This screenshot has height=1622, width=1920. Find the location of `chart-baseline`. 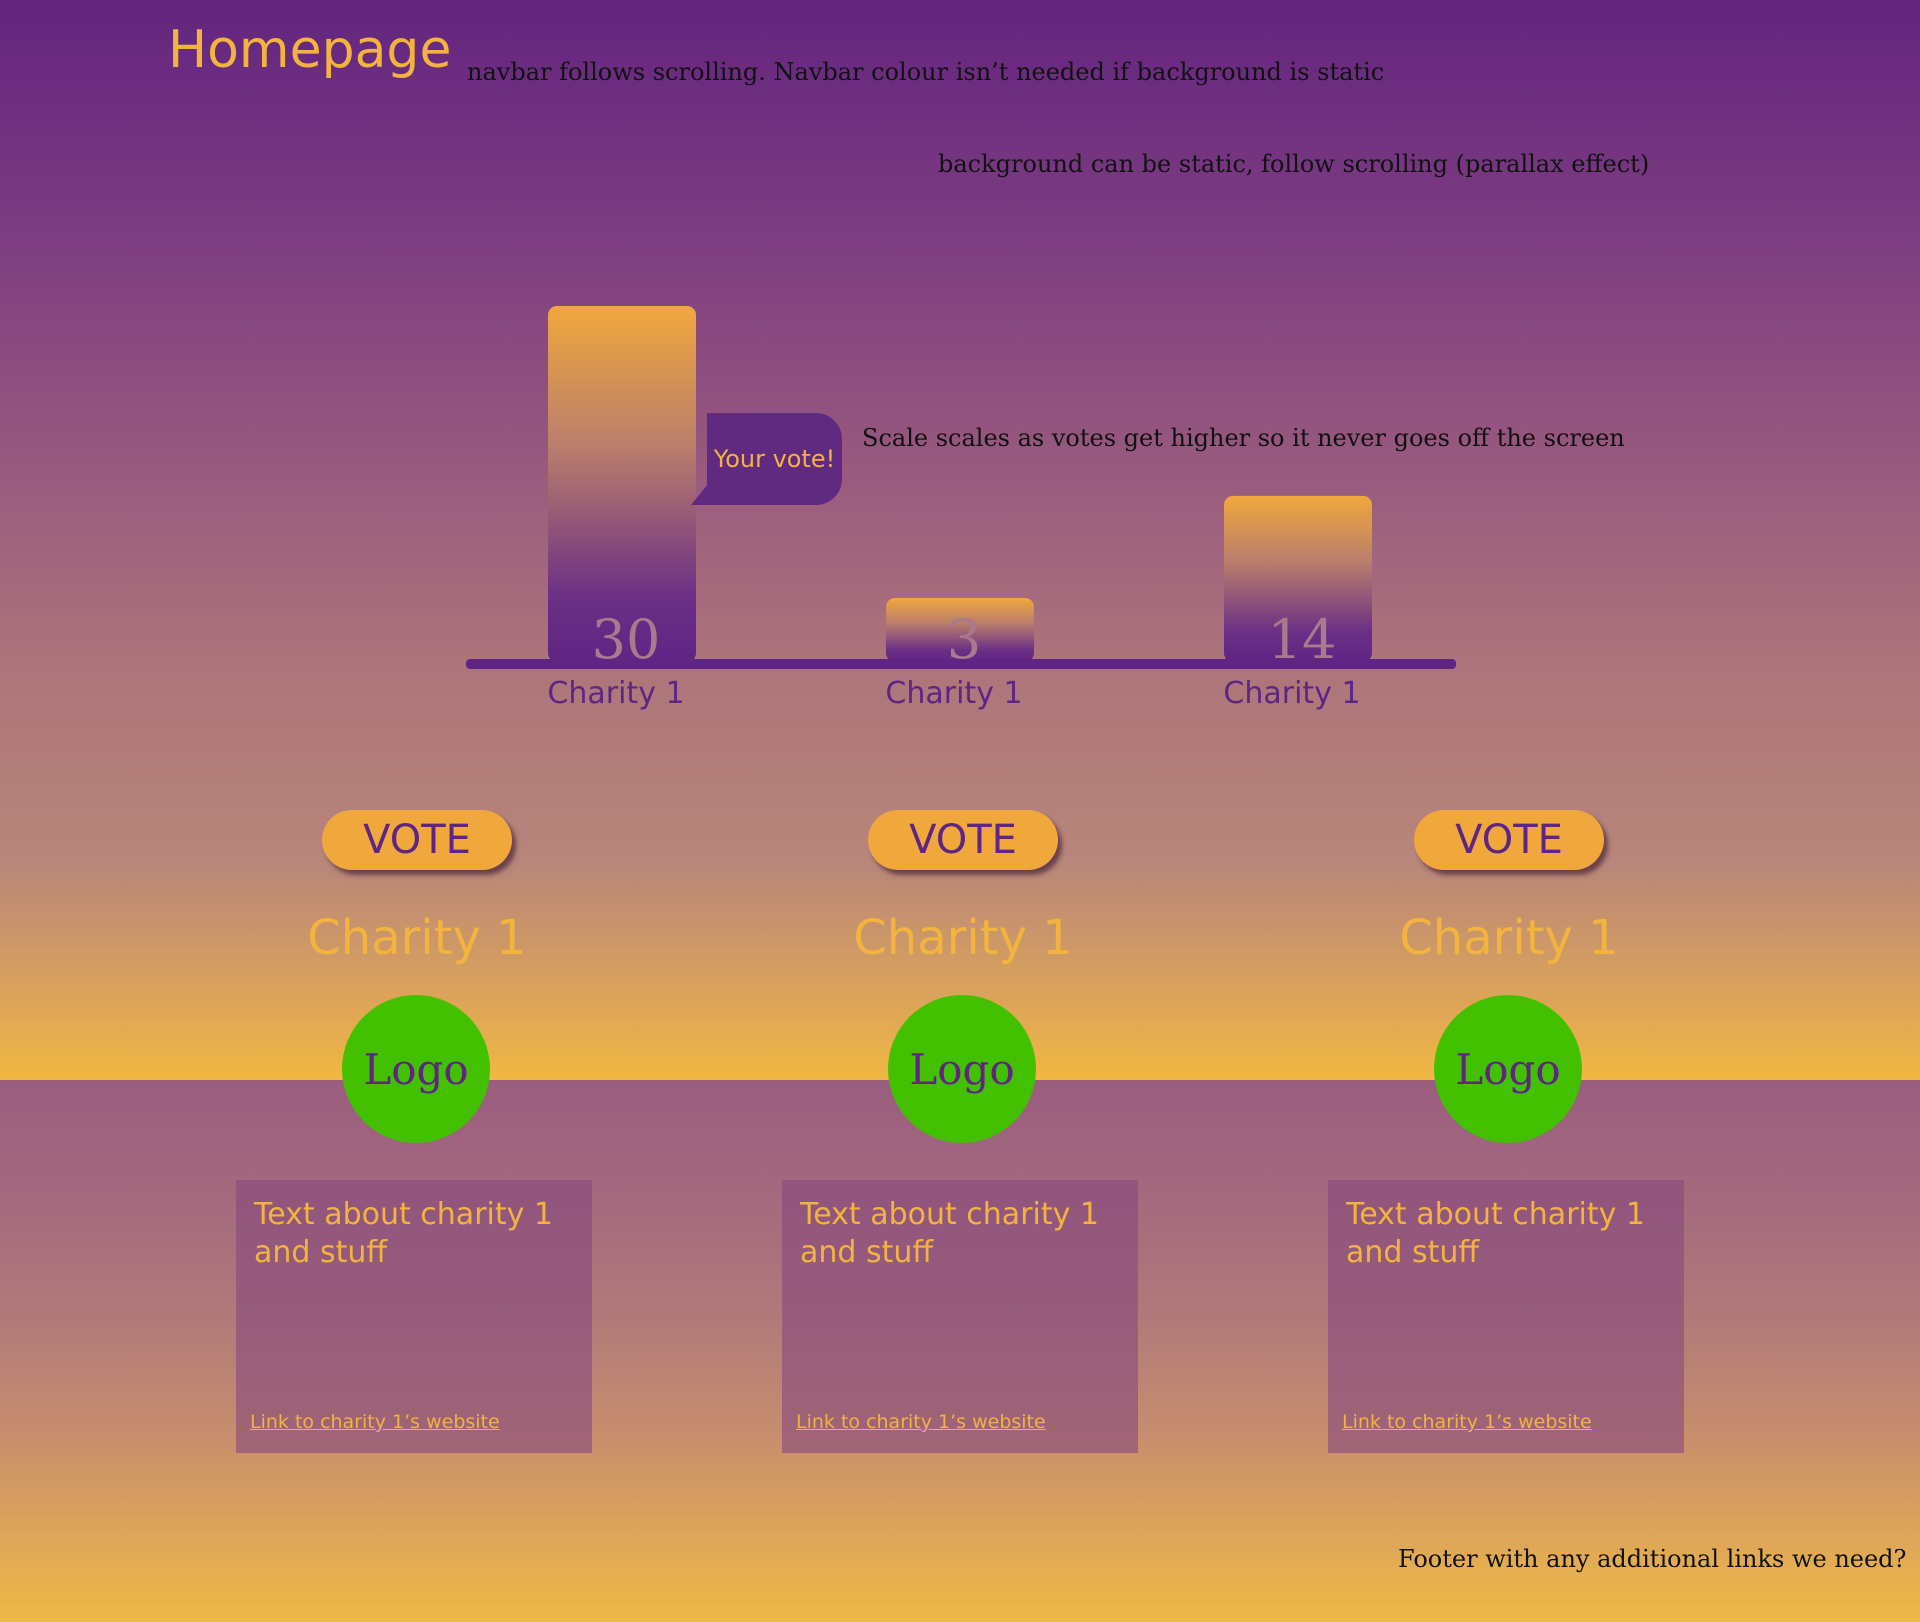

chart-baseline is located at coordinates (961, 664).